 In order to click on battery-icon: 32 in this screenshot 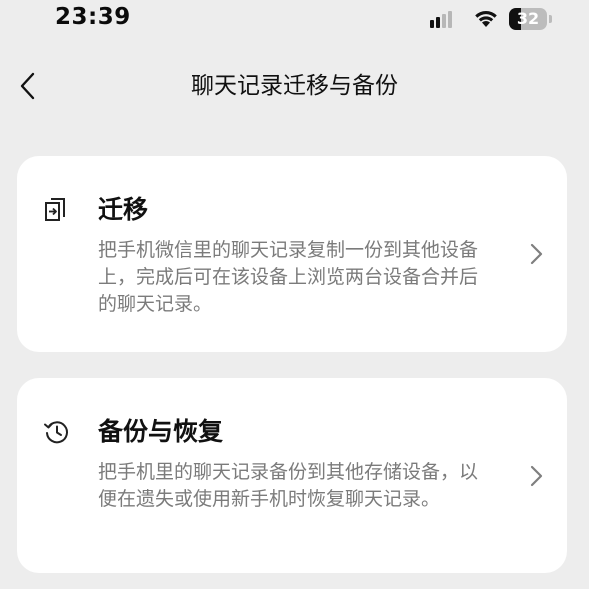, I will do `click(528, 19)`.